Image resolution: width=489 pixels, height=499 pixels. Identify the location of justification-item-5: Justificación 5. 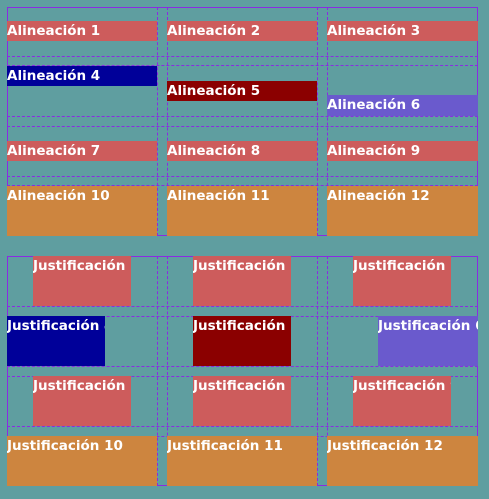
(242, 341).